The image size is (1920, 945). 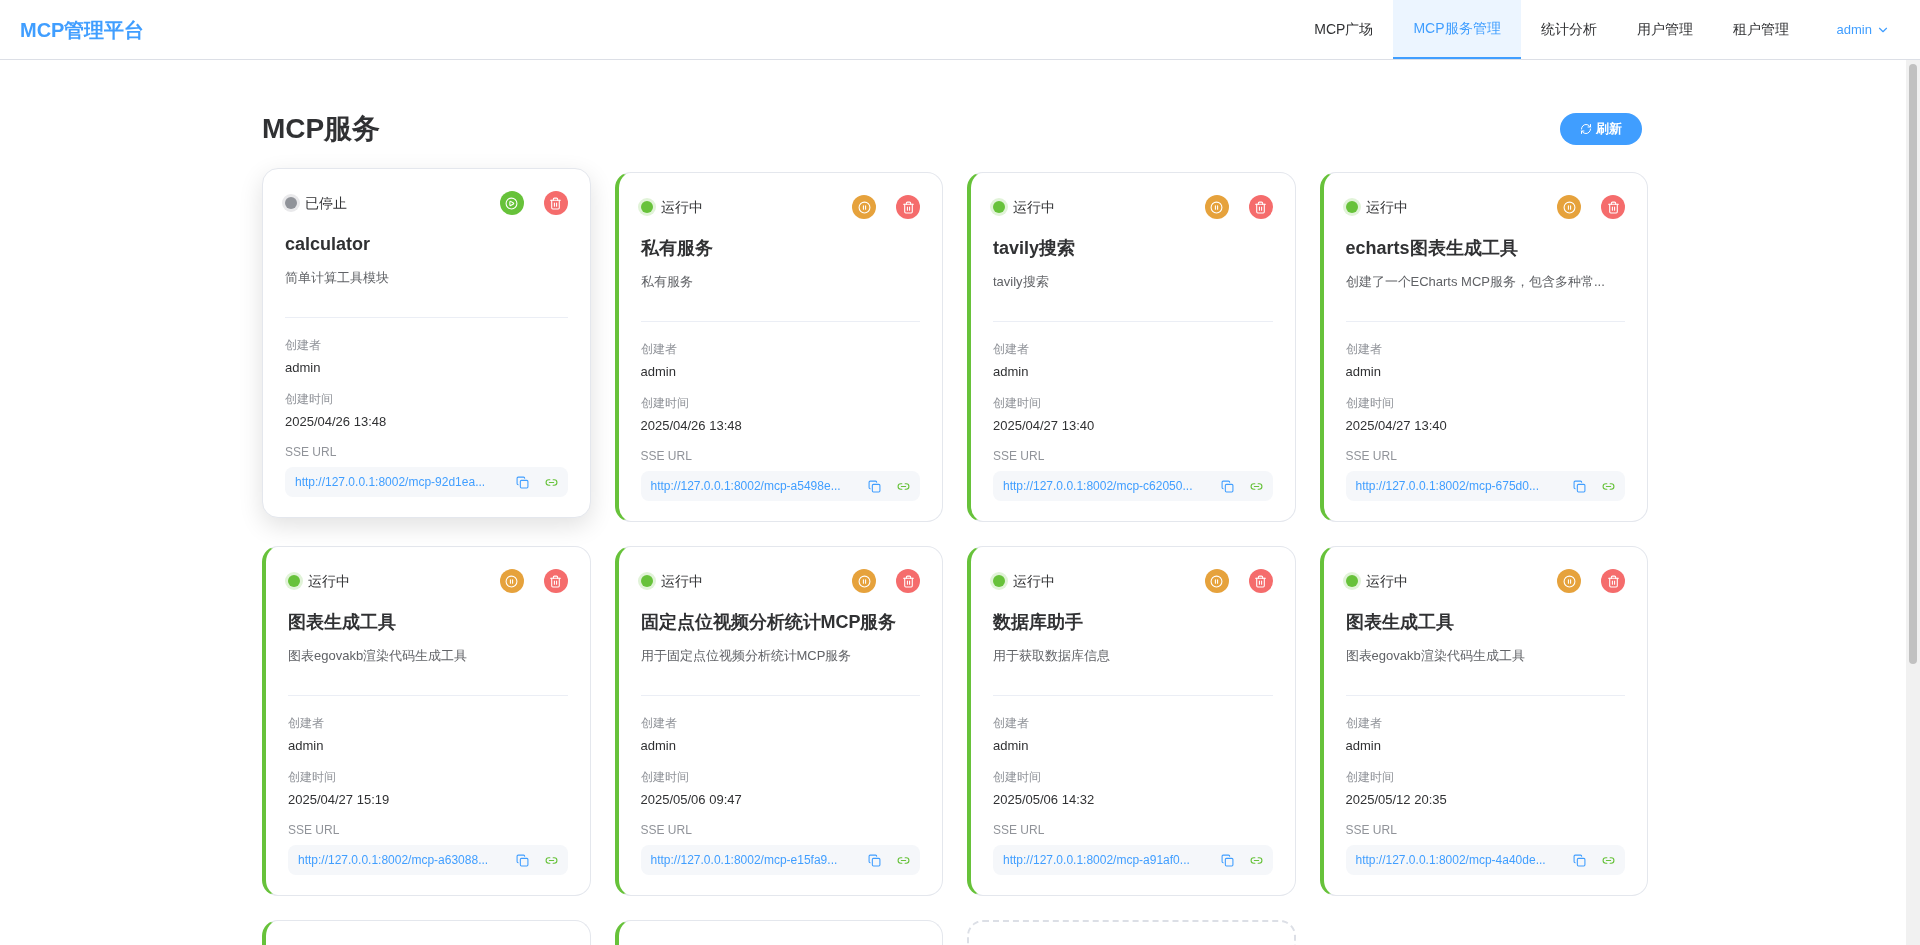 I want to click on play-icon, so click(x=511, y=203).